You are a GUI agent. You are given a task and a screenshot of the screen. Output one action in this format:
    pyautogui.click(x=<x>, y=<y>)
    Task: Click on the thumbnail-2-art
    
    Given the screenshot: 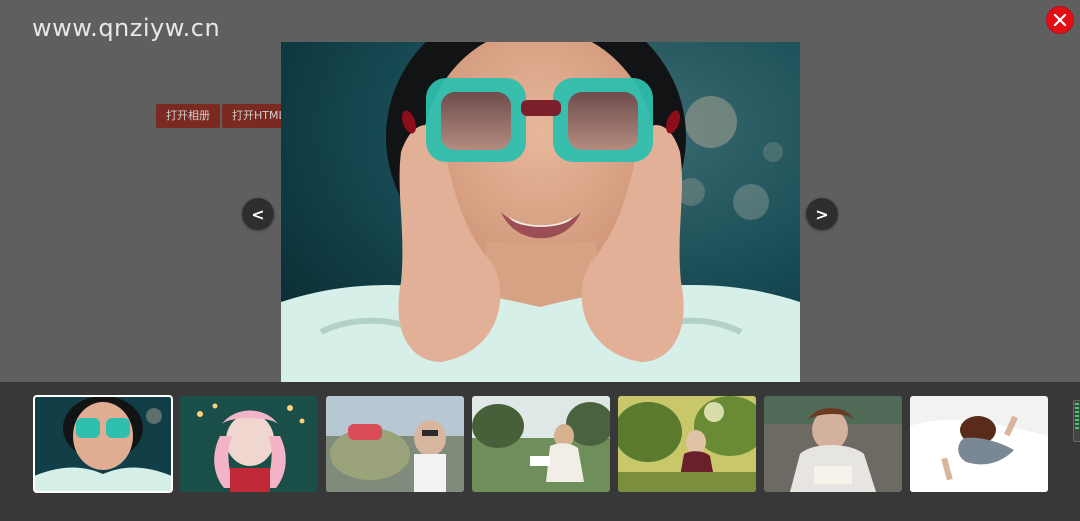 What is the action you would take?
    pyautogui.click(x=249, y=444)
    